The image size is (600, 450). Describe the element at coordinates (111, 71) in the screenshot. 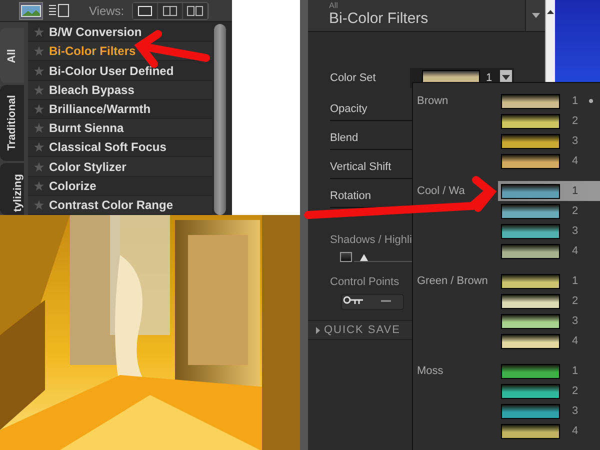

I see `filter-label: Bi-Color User Defined` at that location.